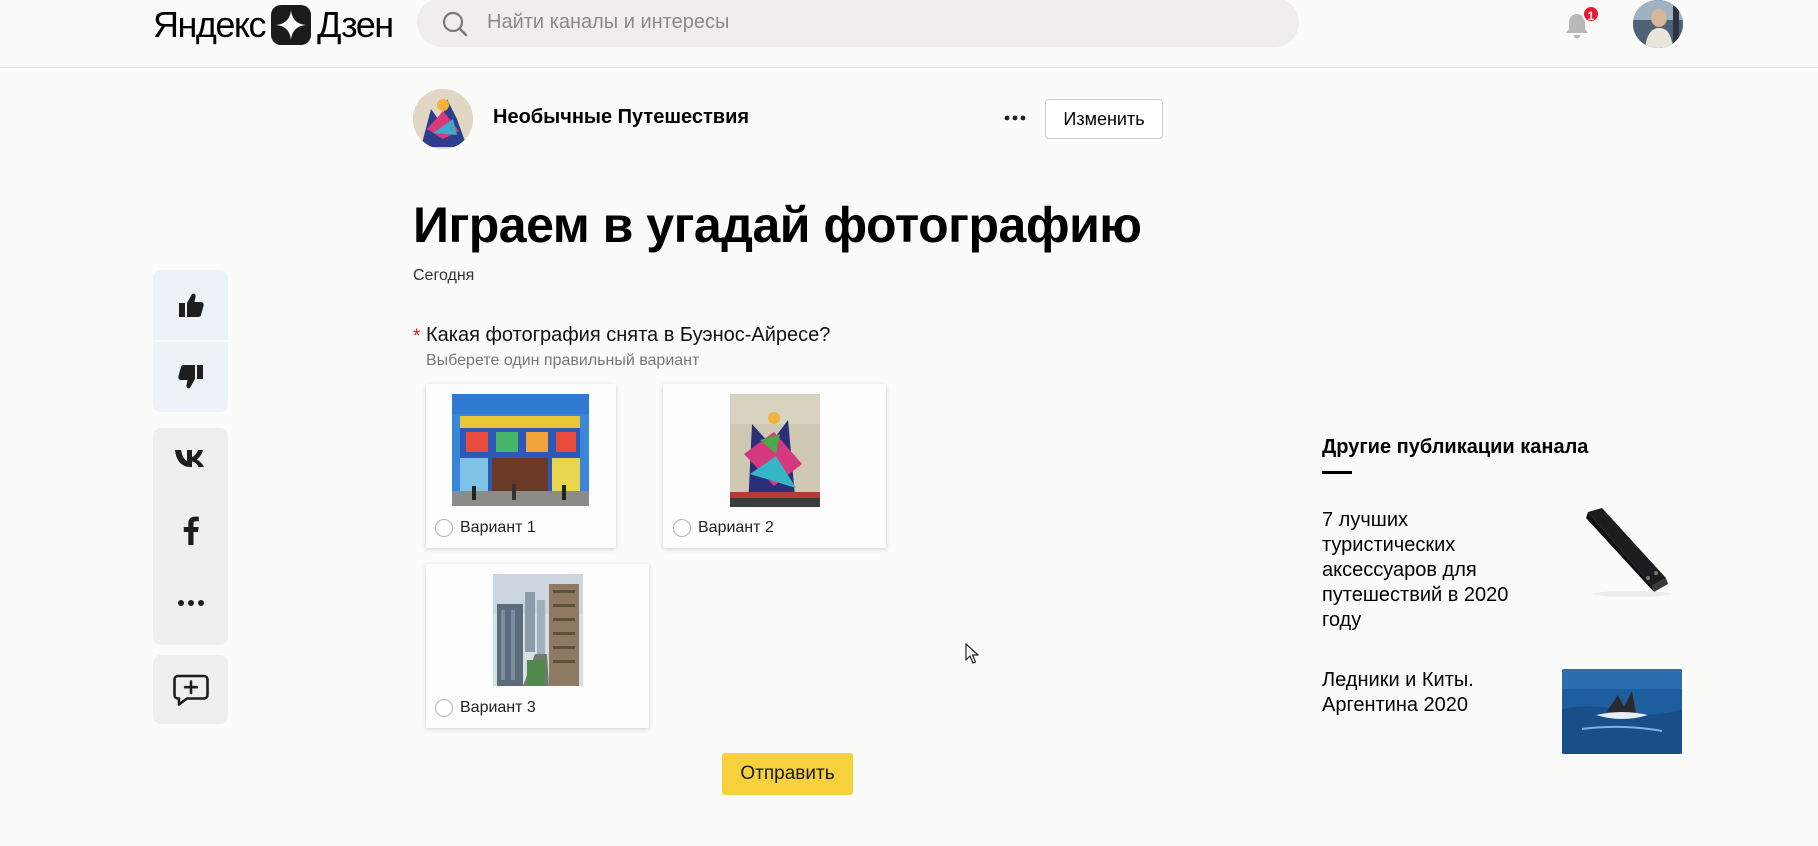  Describe the element at coordinates (355, 24) in the screenshot. I see `logo-text-zen: Дзен` at that location.